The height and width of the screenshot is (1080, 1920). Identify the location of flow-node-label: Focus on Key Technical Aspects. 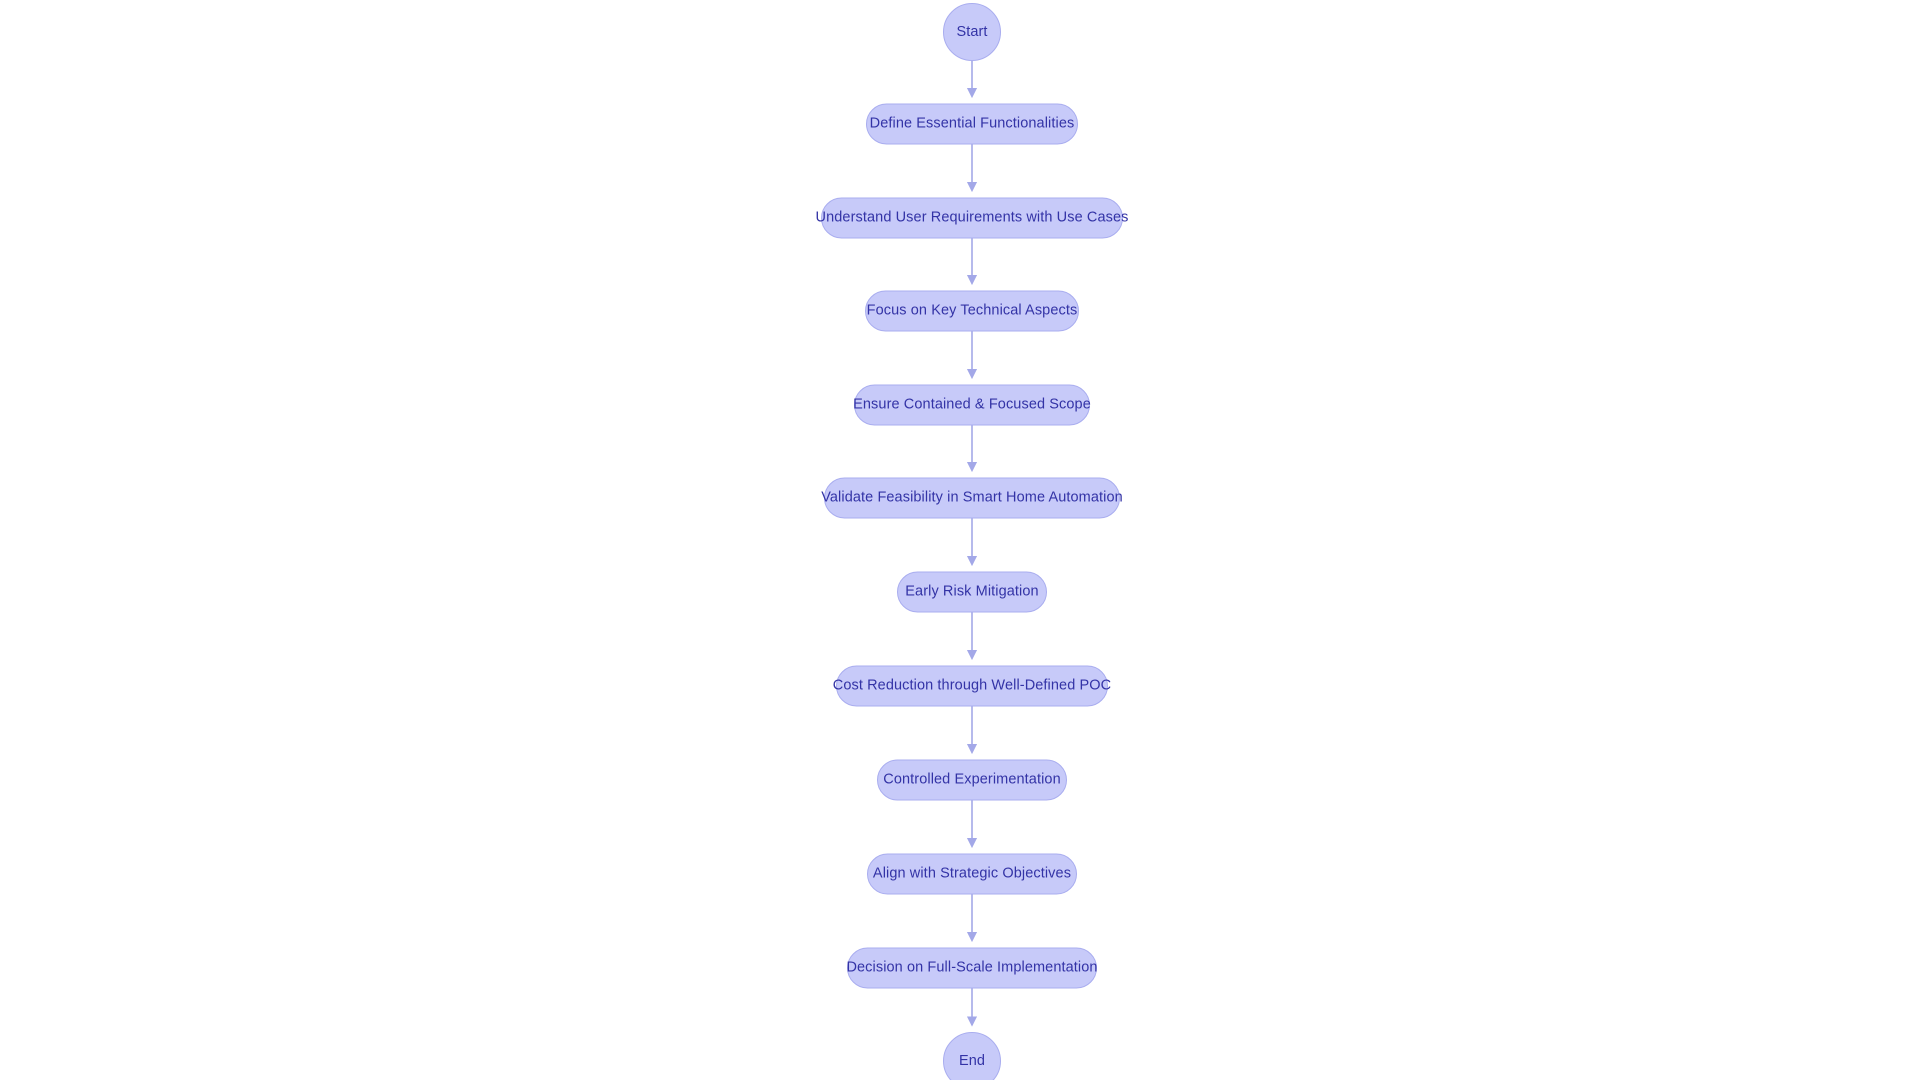
(972, 310).